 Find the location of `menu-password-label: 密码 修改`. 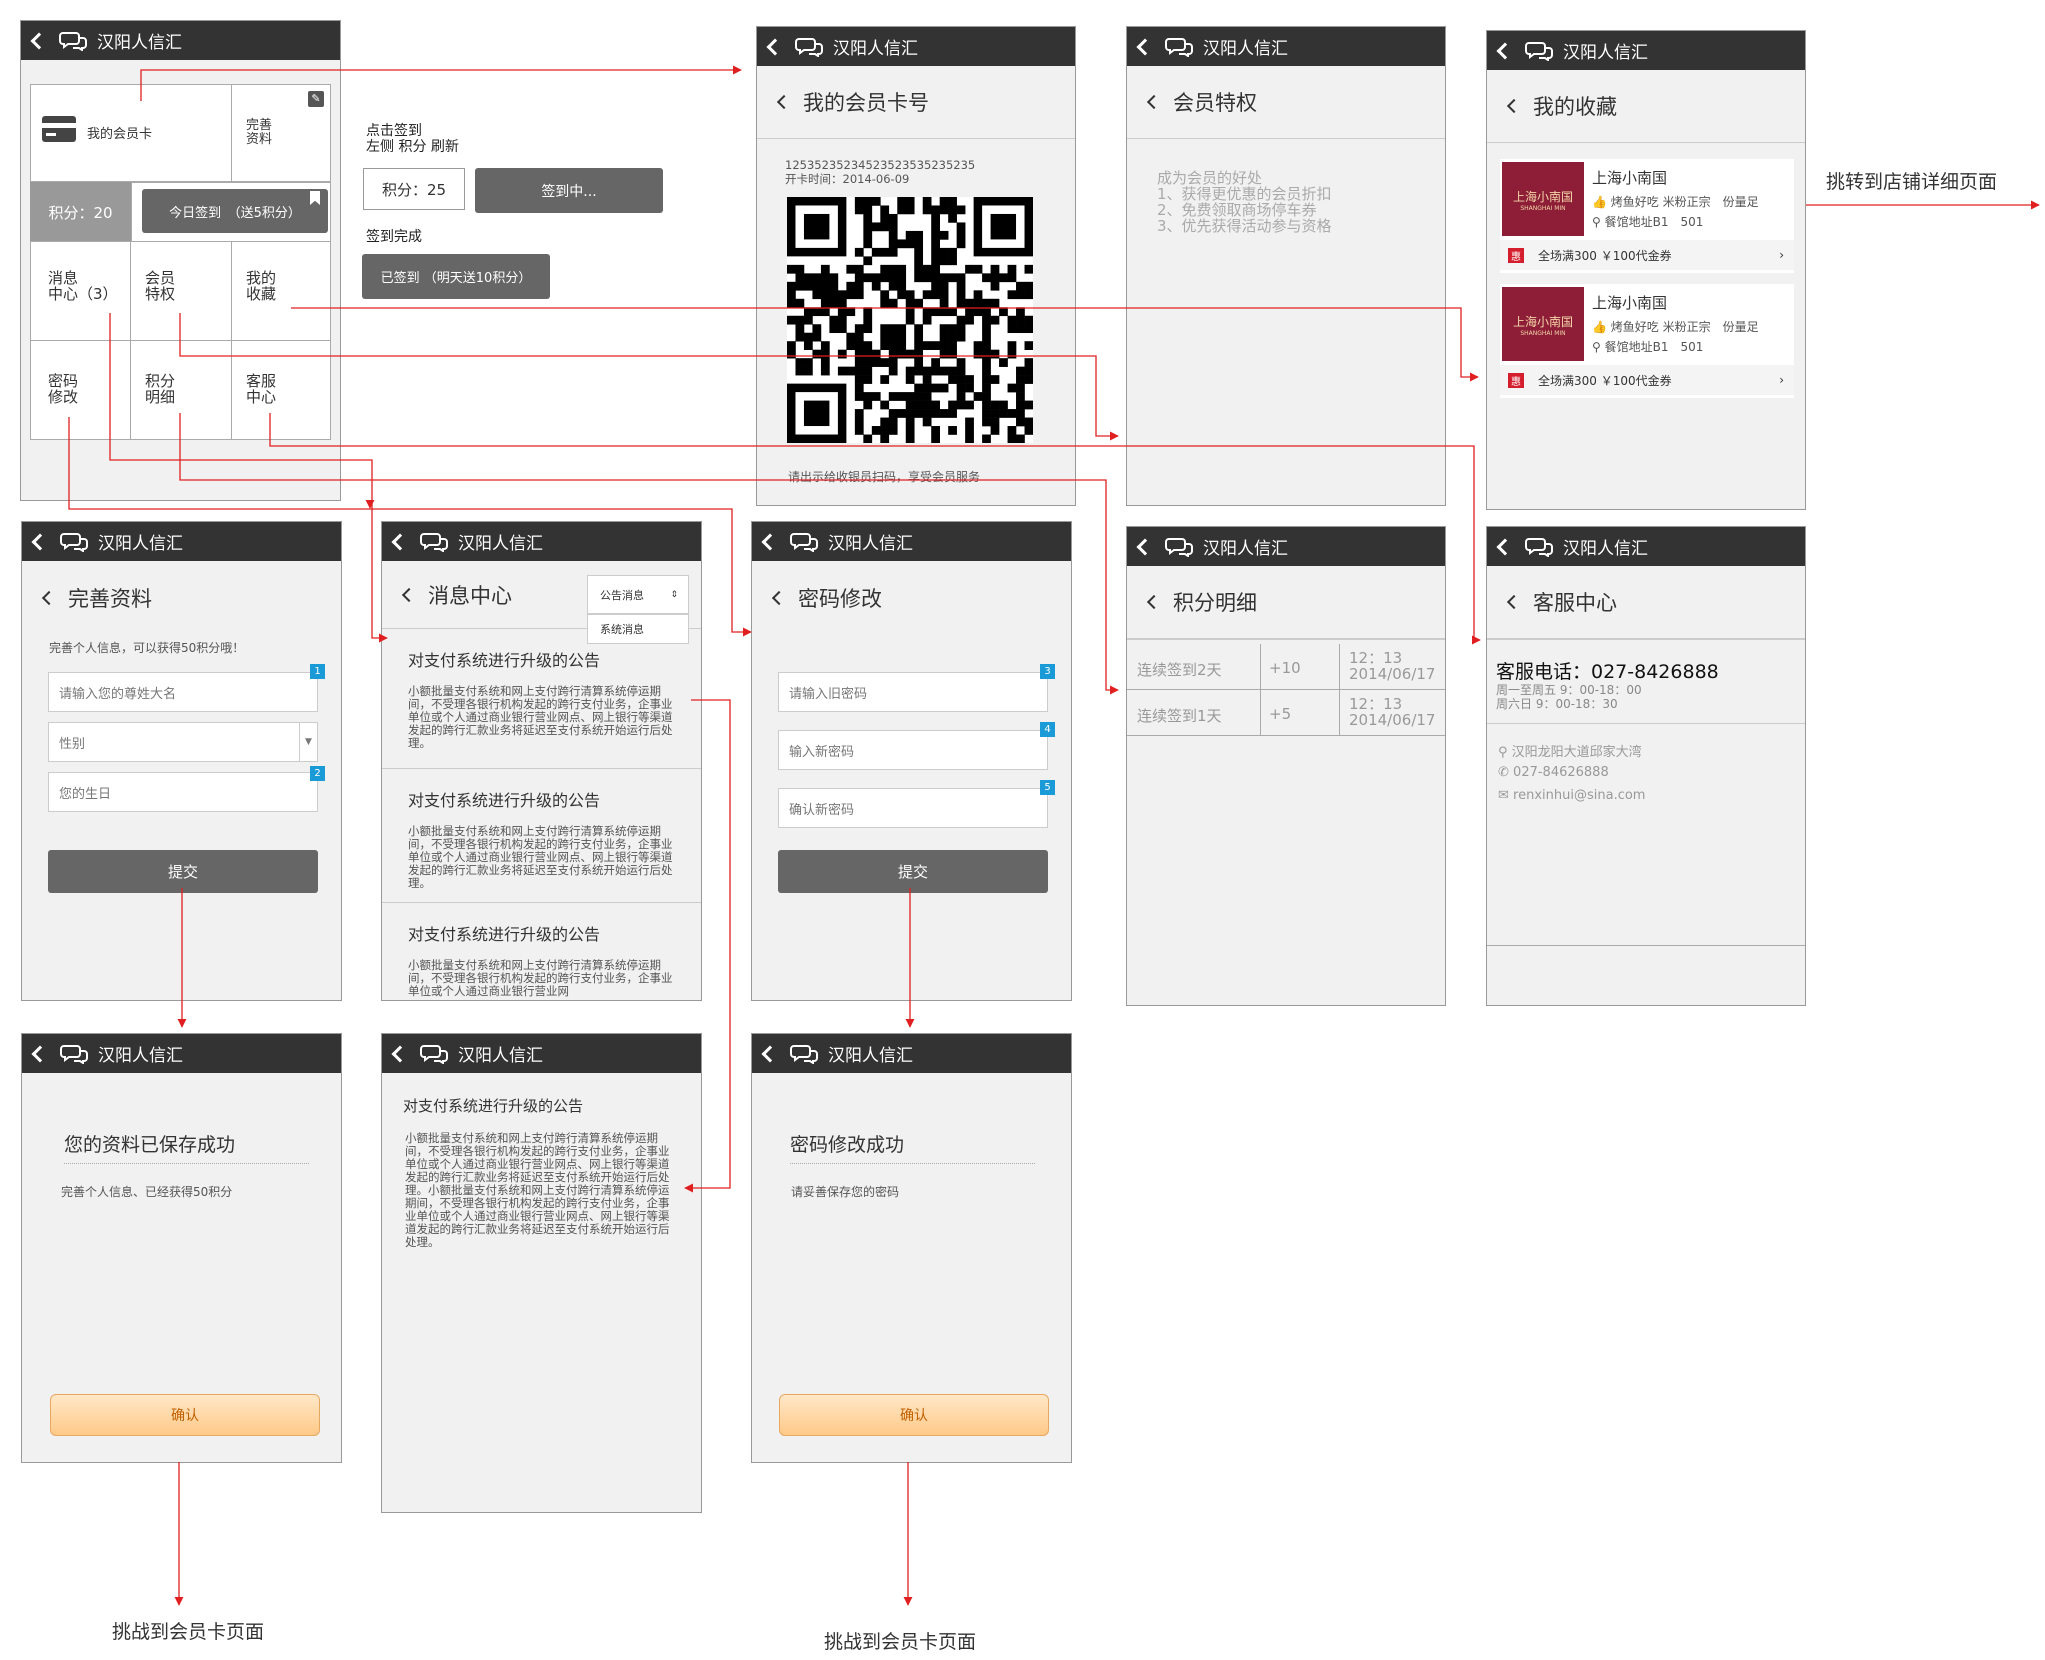

menu-password-label: 密码 修改 is located at coordinates (63, 389).